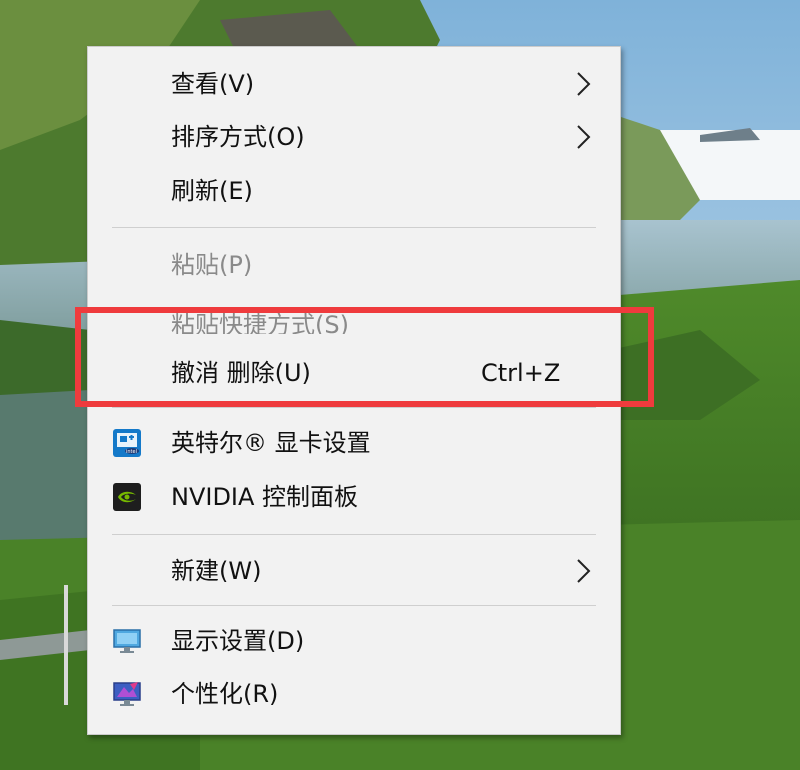  I want to click on menu-item-view: 查看(V), so click(354, 84).